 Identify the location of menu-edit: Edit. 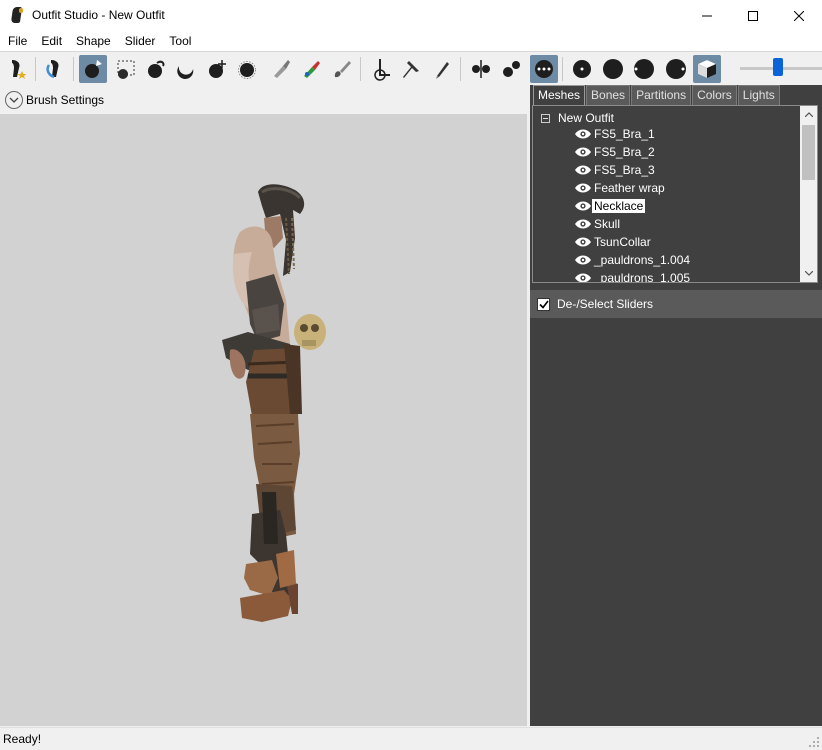
(51, 41).